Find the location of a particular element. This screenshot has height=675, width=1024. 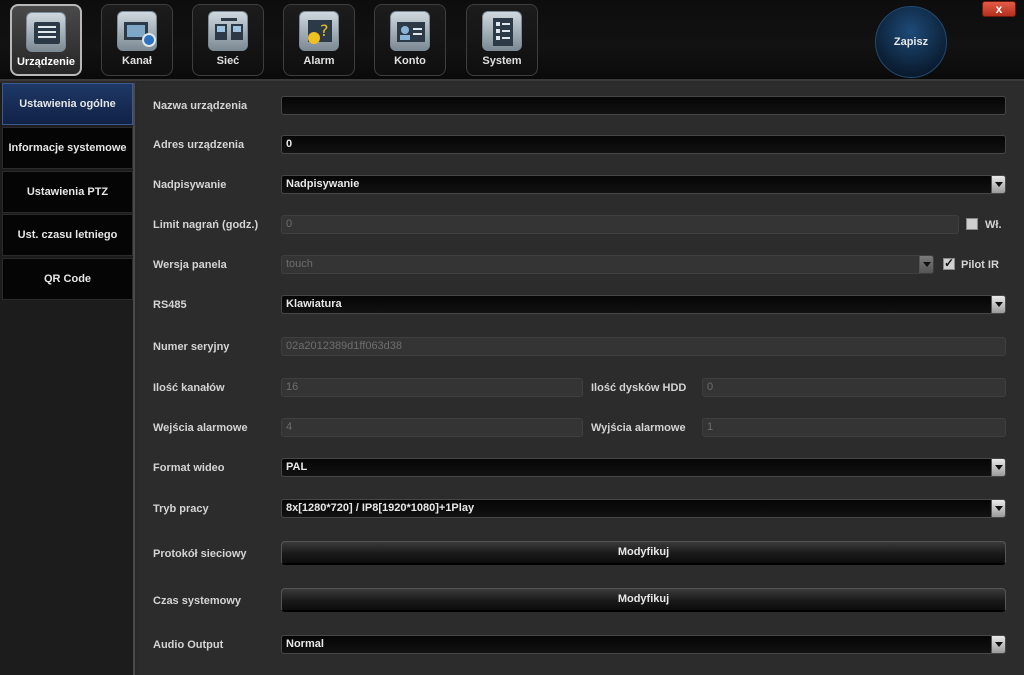

network-protocol-label: Protokół sieciowy is located at coordinates (200, 554).